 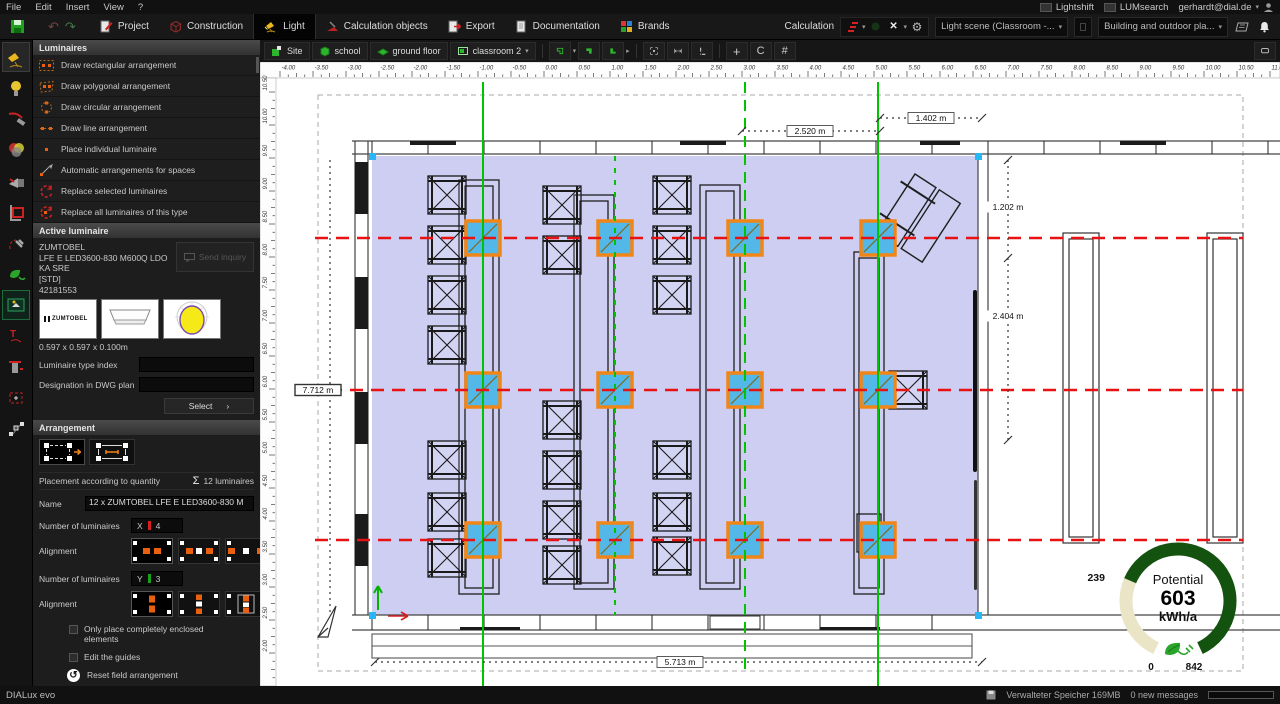 I want to click on mode-button-joints-mode, so click(x=16, y=119).